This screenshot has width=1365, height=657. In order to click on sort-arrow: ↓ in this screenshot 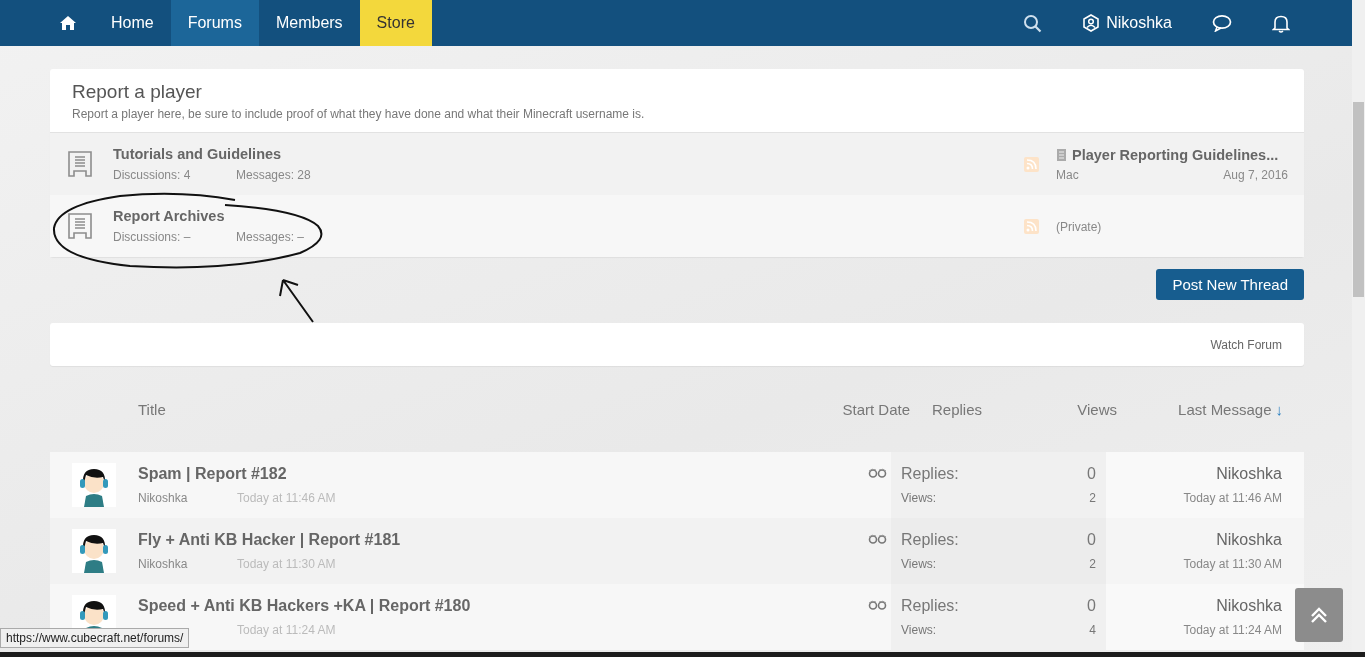, I will do `click(1279, 409)`.